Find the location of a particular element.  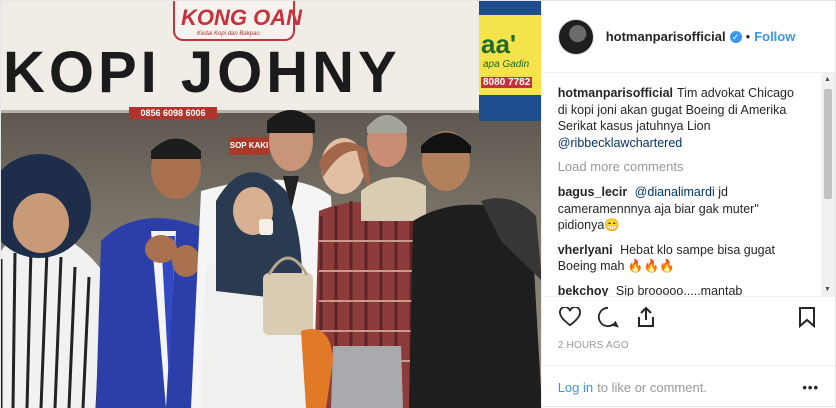

scroll-down-icon: ▼ is located at coordinates (827, 289).